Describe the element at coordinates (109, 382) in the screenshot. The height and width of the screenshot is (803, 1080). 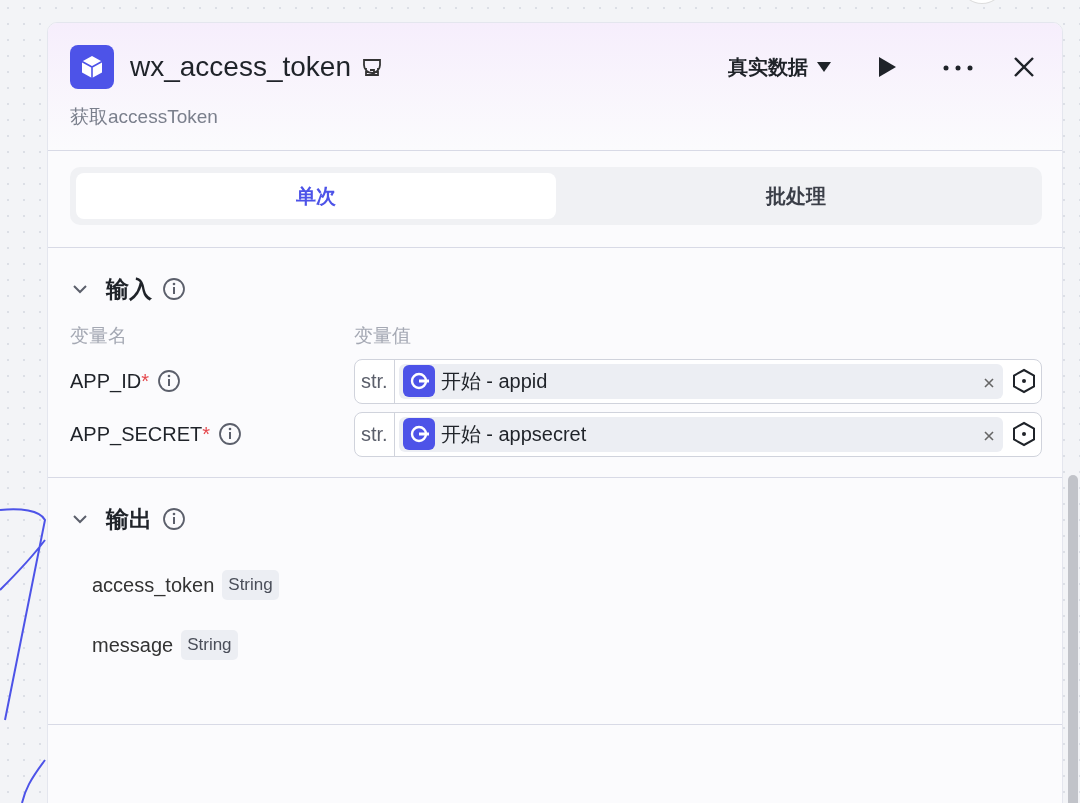
I see `variable-name: APP_ID*` at that location.